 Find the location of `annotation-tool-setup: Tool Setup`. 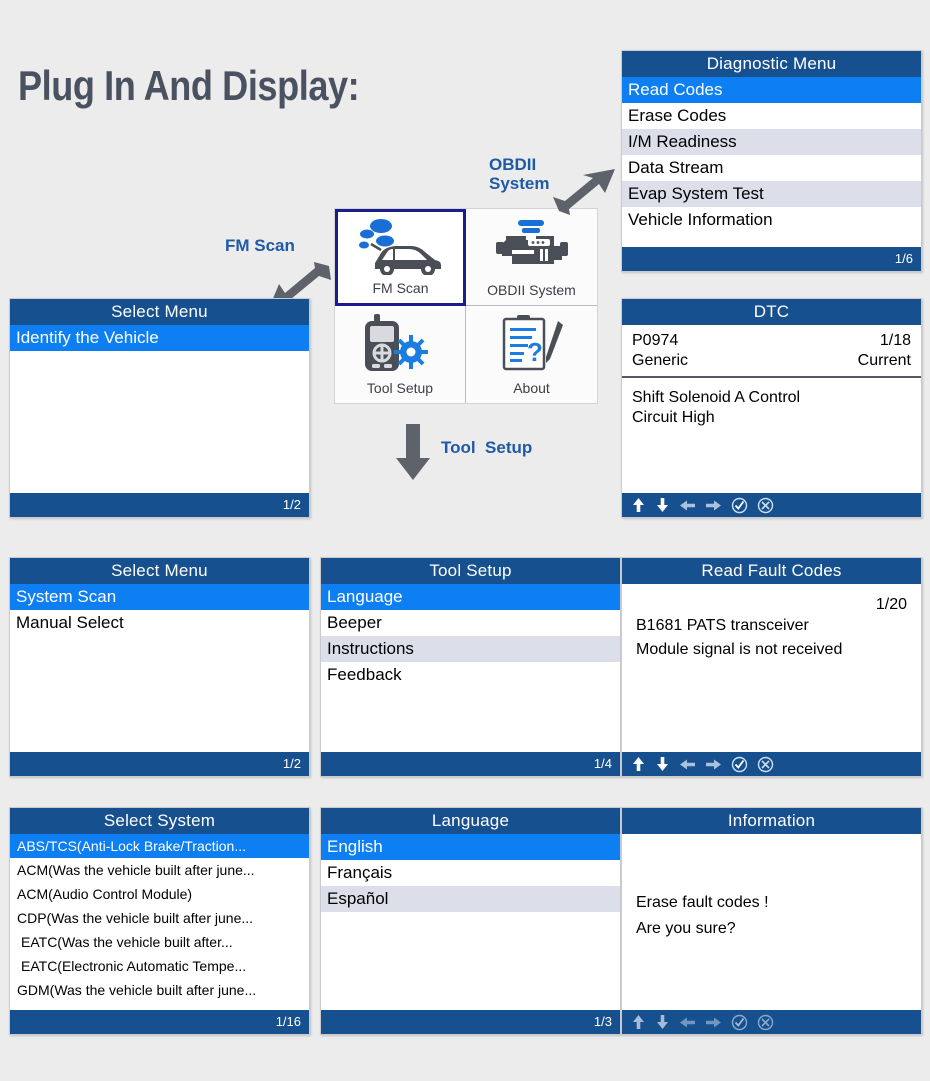

annotation-tool-setup: Tool Setup is located at coordinates (487, 447).